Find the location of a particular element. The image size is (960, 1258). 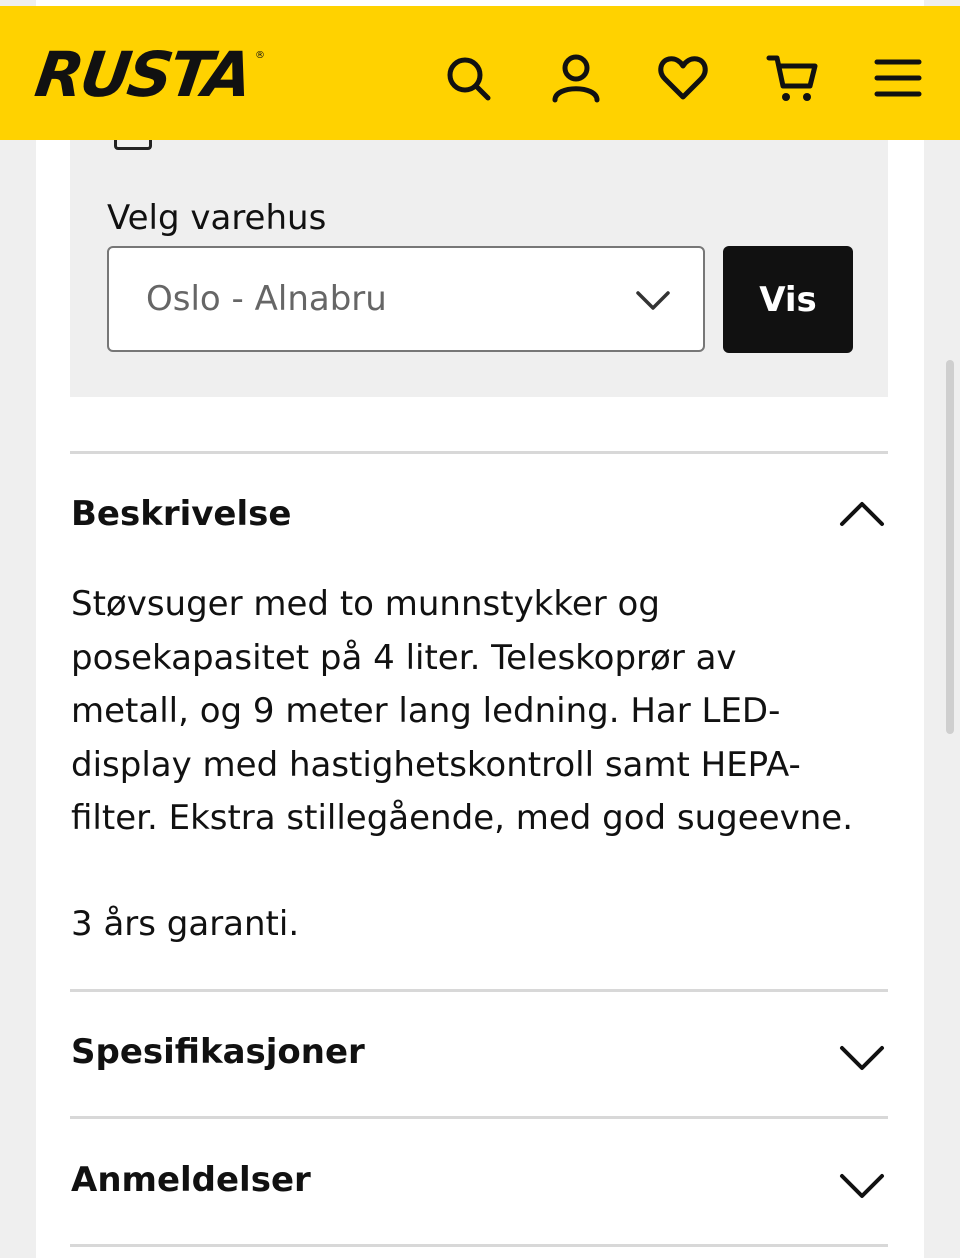

search-icon is located at coordinates (468, 78).